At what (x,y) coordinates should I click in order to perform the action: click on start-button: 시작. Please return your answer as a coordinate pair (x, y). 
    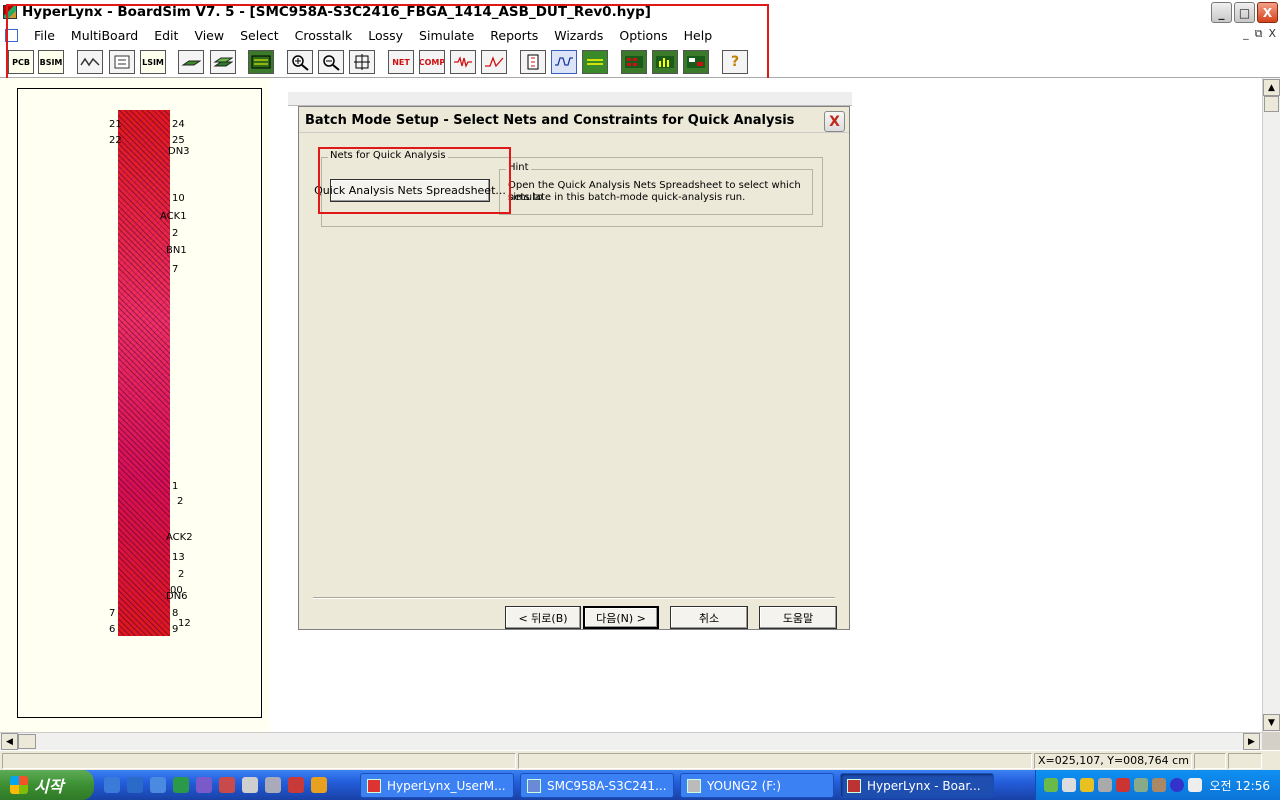
    Looking at the image, I should click on (47, 785).